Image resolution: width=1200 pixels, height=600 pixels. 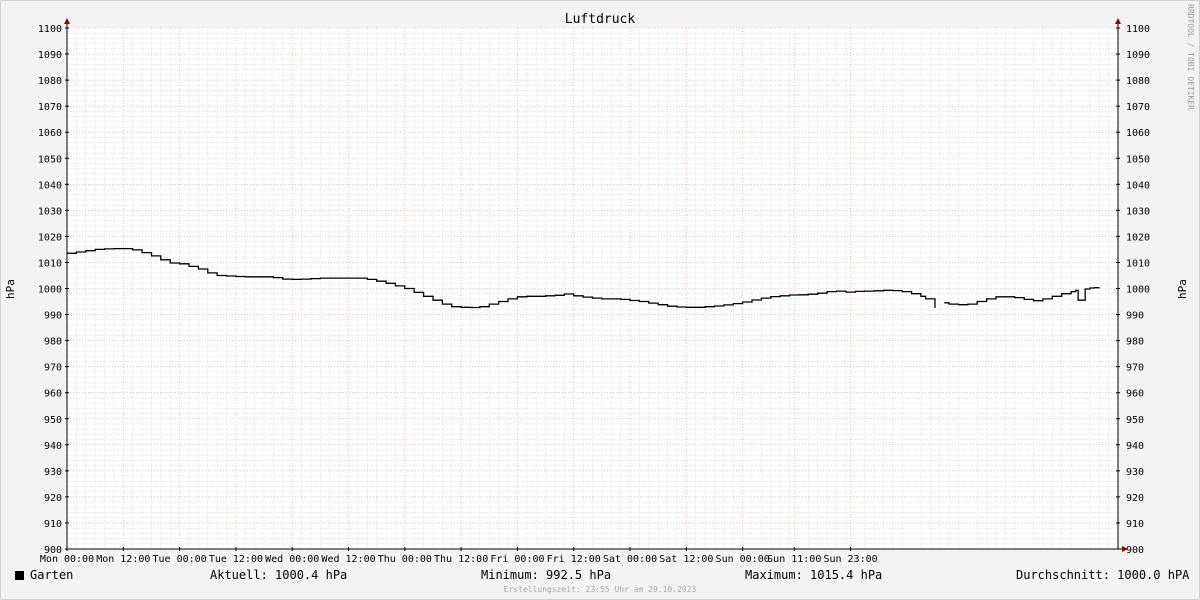 I want to click on y-tick-label-right: 990, so click(x=1135, y=316).